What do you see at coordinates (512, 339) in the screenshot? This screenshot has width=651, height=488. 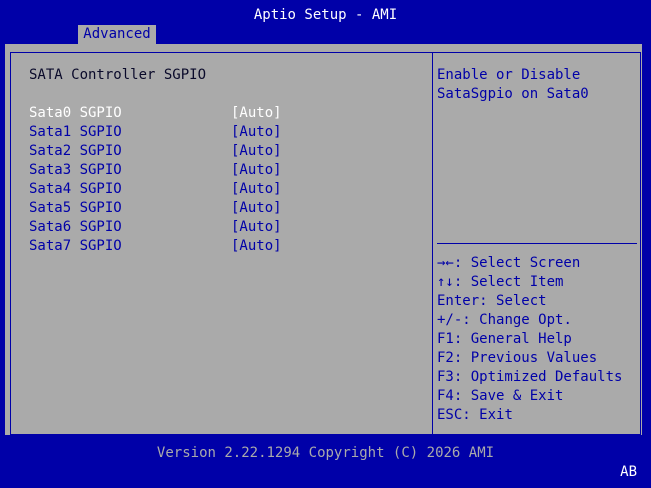 I see `key-hint-desc: : General Help` at bounding box center [512, 339].